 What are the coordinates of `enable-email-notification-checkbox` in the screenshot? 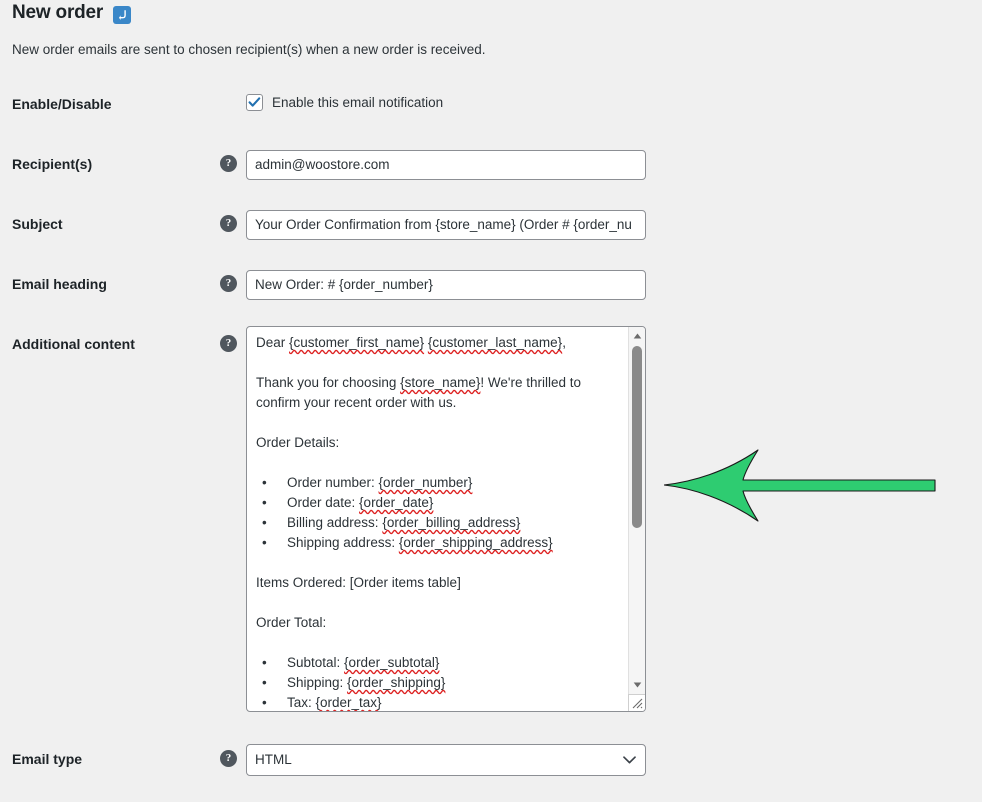 It's located at (254, 102).